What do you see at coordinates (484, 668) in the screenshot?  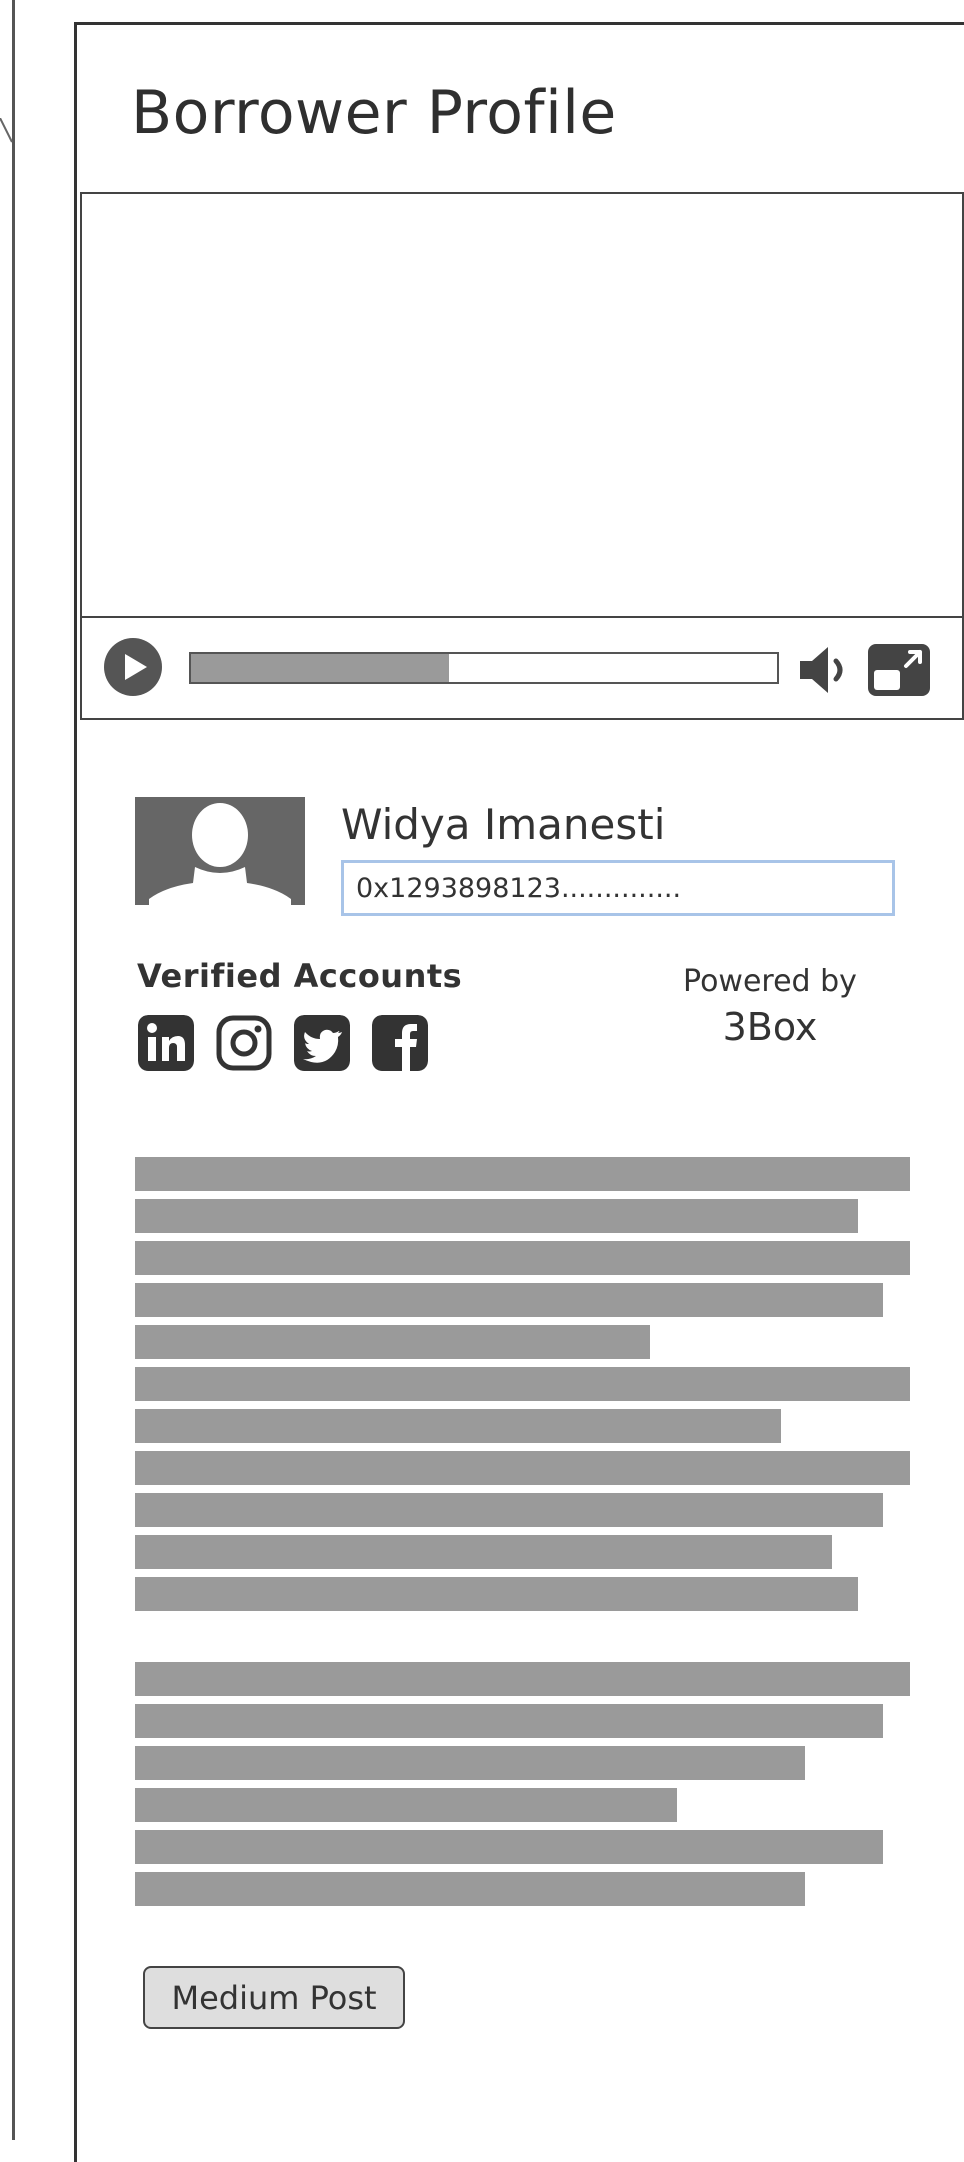 I see `video-progress-bar` at bounding box center [484, 668].